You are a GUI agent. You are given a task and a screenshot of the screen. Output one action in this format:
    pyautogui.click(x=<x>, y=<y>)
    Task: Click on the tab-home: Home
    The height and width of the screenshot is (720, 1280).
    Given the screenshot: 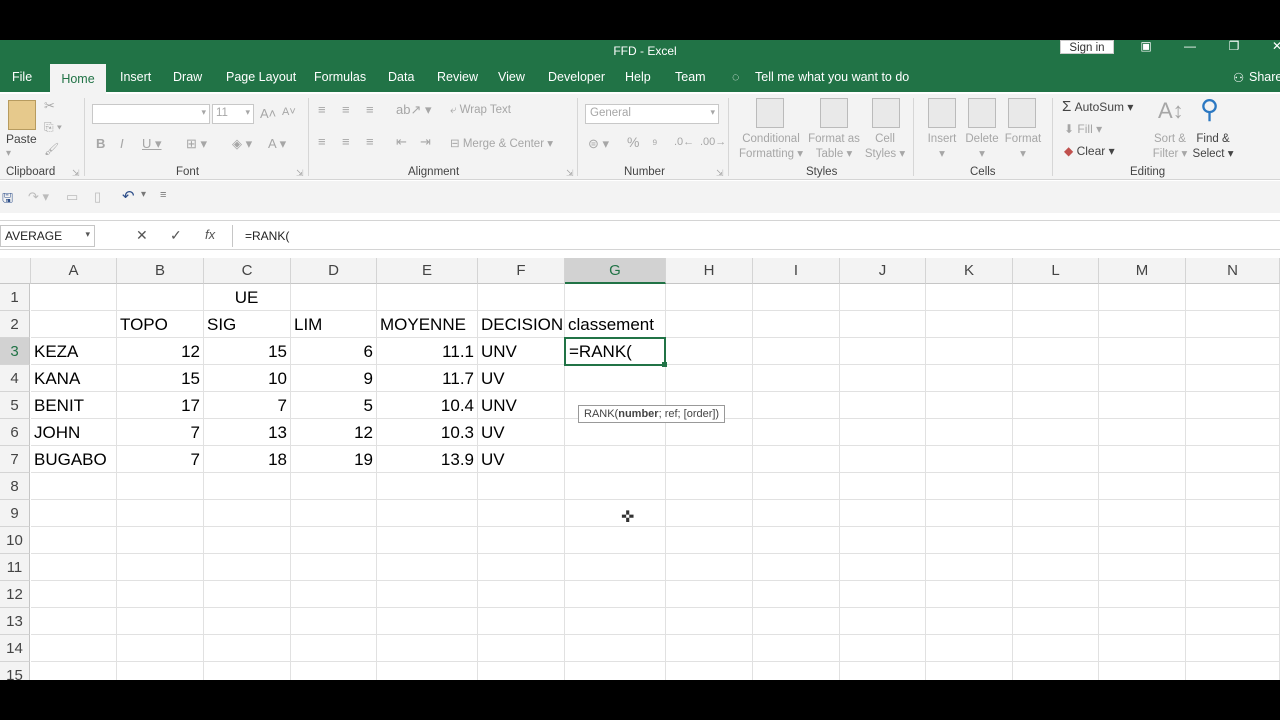 What is the action you would take?
    pyautogui.click(x=78, y=79)
    